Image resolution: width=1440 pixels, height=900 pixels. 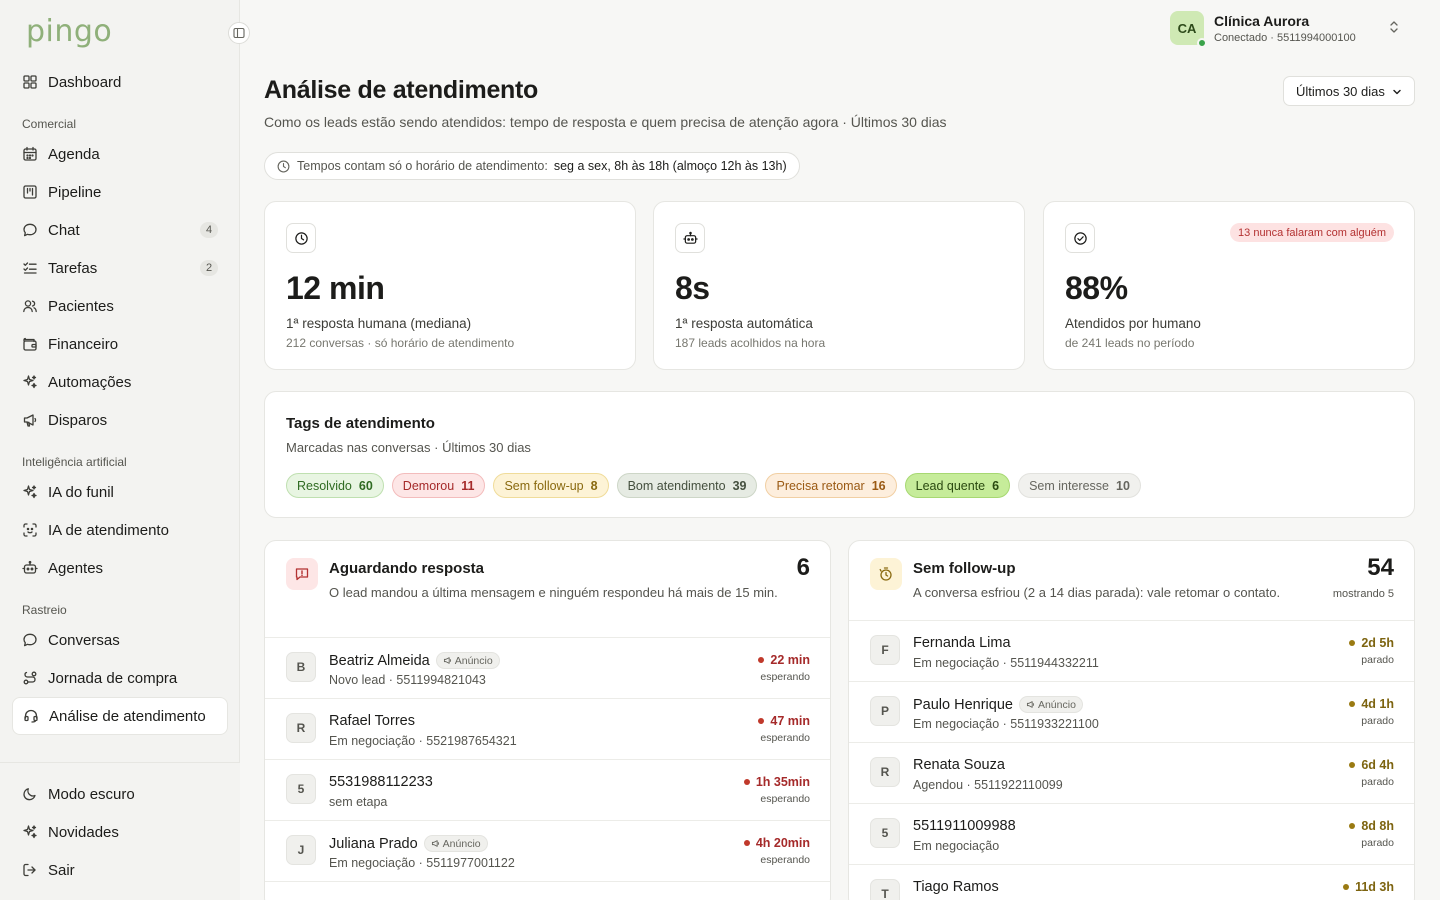 I want to click on tag-chip-demorou: Demorou 11, so click(x=438, y=485).